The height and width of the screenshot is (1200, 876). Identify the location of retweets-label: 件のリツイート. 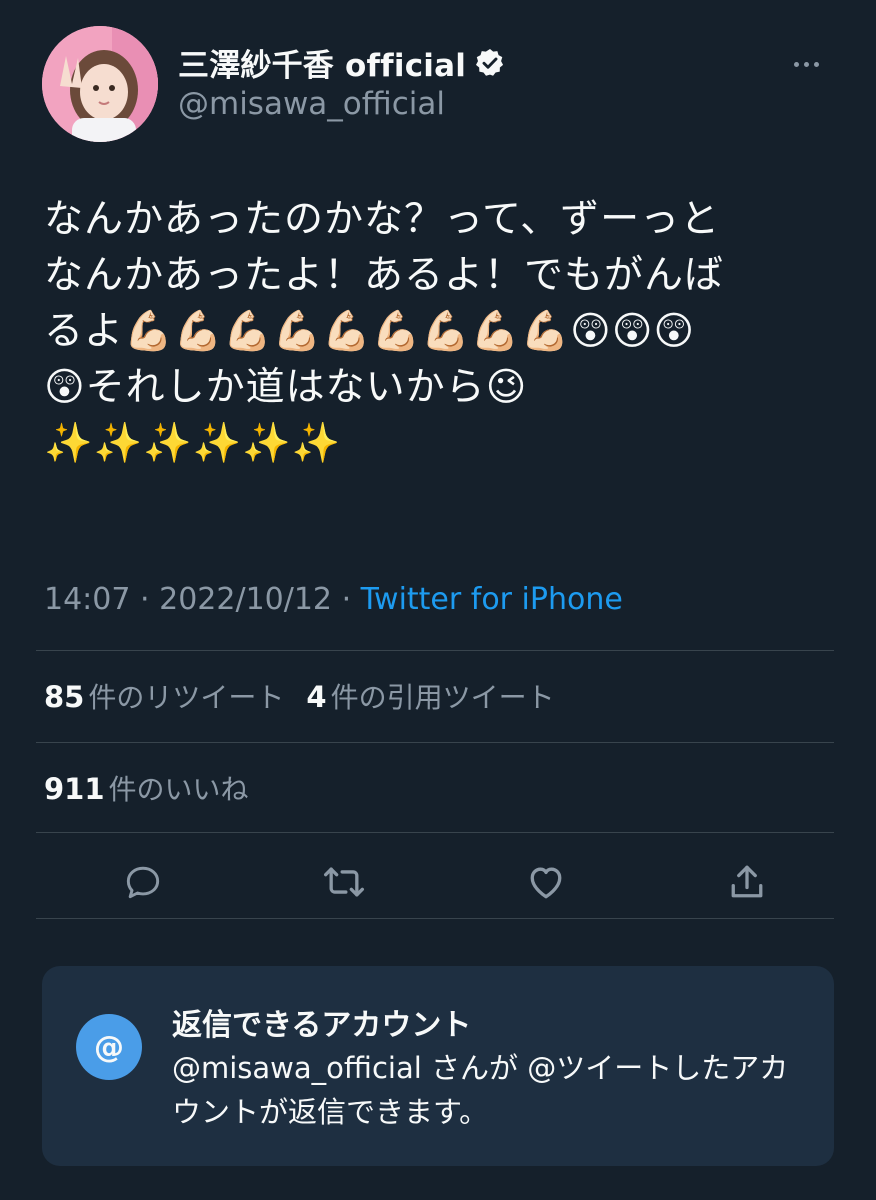
(186, 697).